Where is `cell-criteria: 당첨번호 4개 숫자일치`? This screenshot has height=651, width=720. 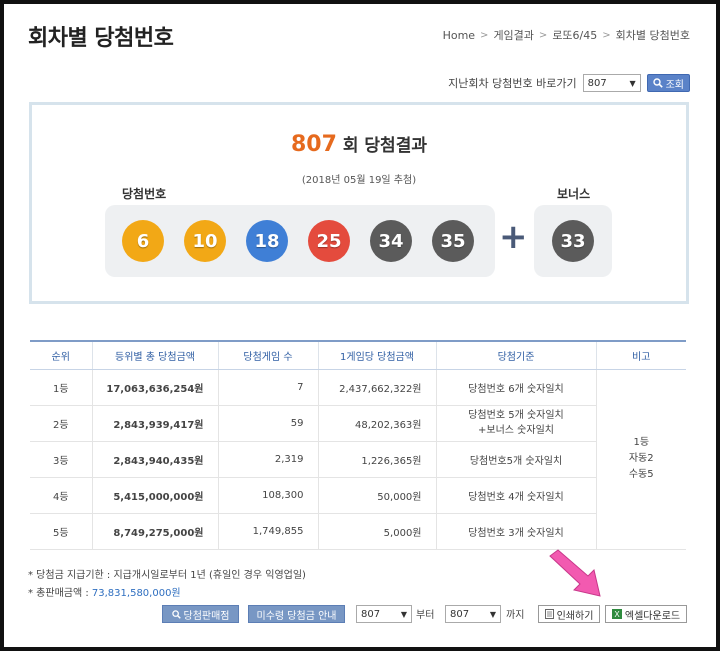
cell-criteria: 당첨번호 4개 숫자일치 is located at coordinates (515, 495).